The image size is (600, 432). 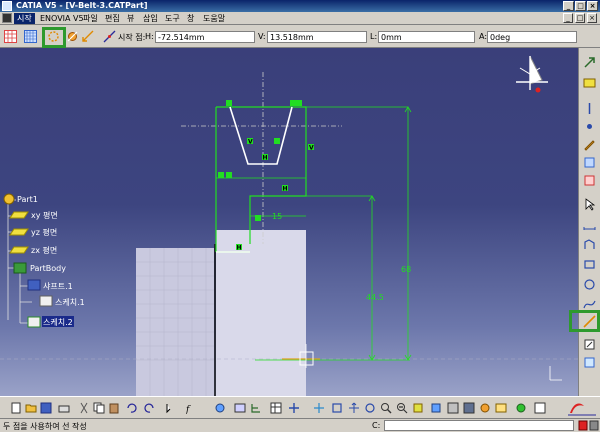 I want to click on menu-edit: 편집, so click(x=112, y=18).